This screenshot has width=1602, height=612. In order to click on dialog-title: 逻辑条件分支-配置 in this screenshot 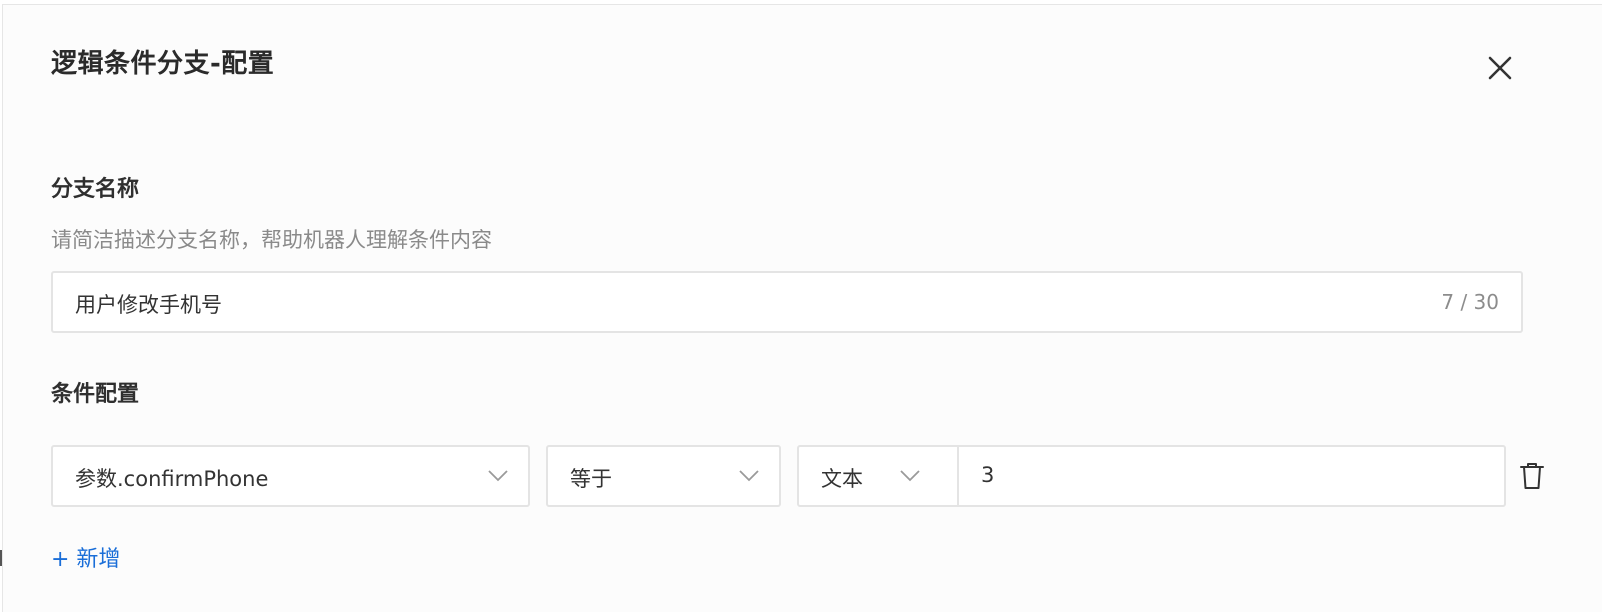, I will do `click(163, 64)`.